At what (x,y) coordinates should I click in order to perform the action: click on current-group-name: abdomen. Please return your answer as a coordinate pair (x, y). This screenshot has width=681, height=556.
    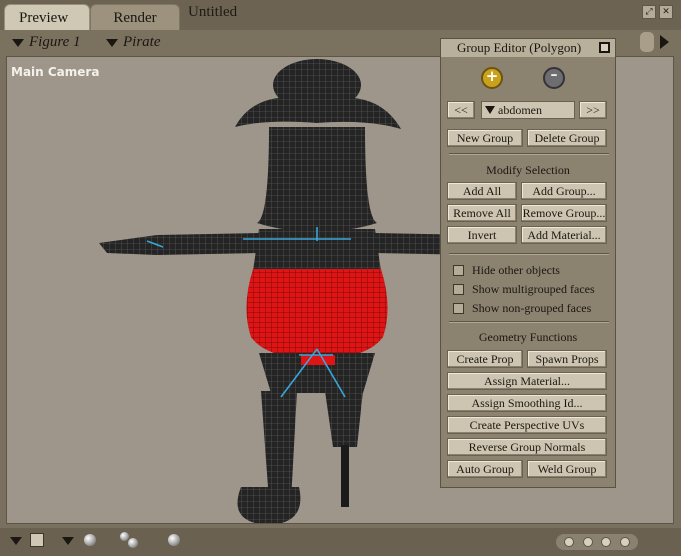
    Looking at the image, I should click on (520, 110).